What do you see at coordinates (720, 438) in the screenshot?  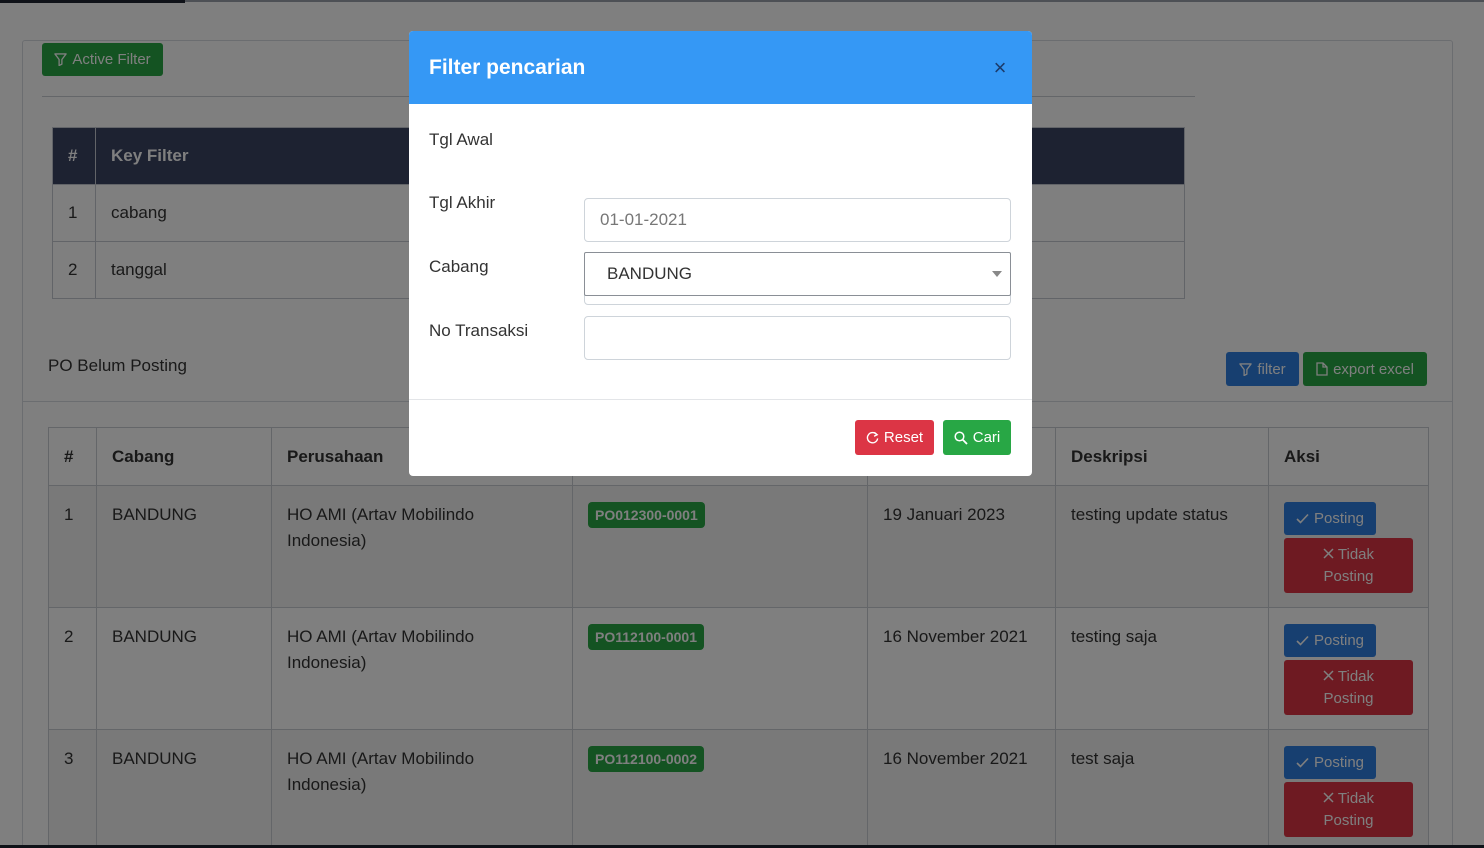 I see `modal-footer: Reset Cari` at bounding box center [720, 438].